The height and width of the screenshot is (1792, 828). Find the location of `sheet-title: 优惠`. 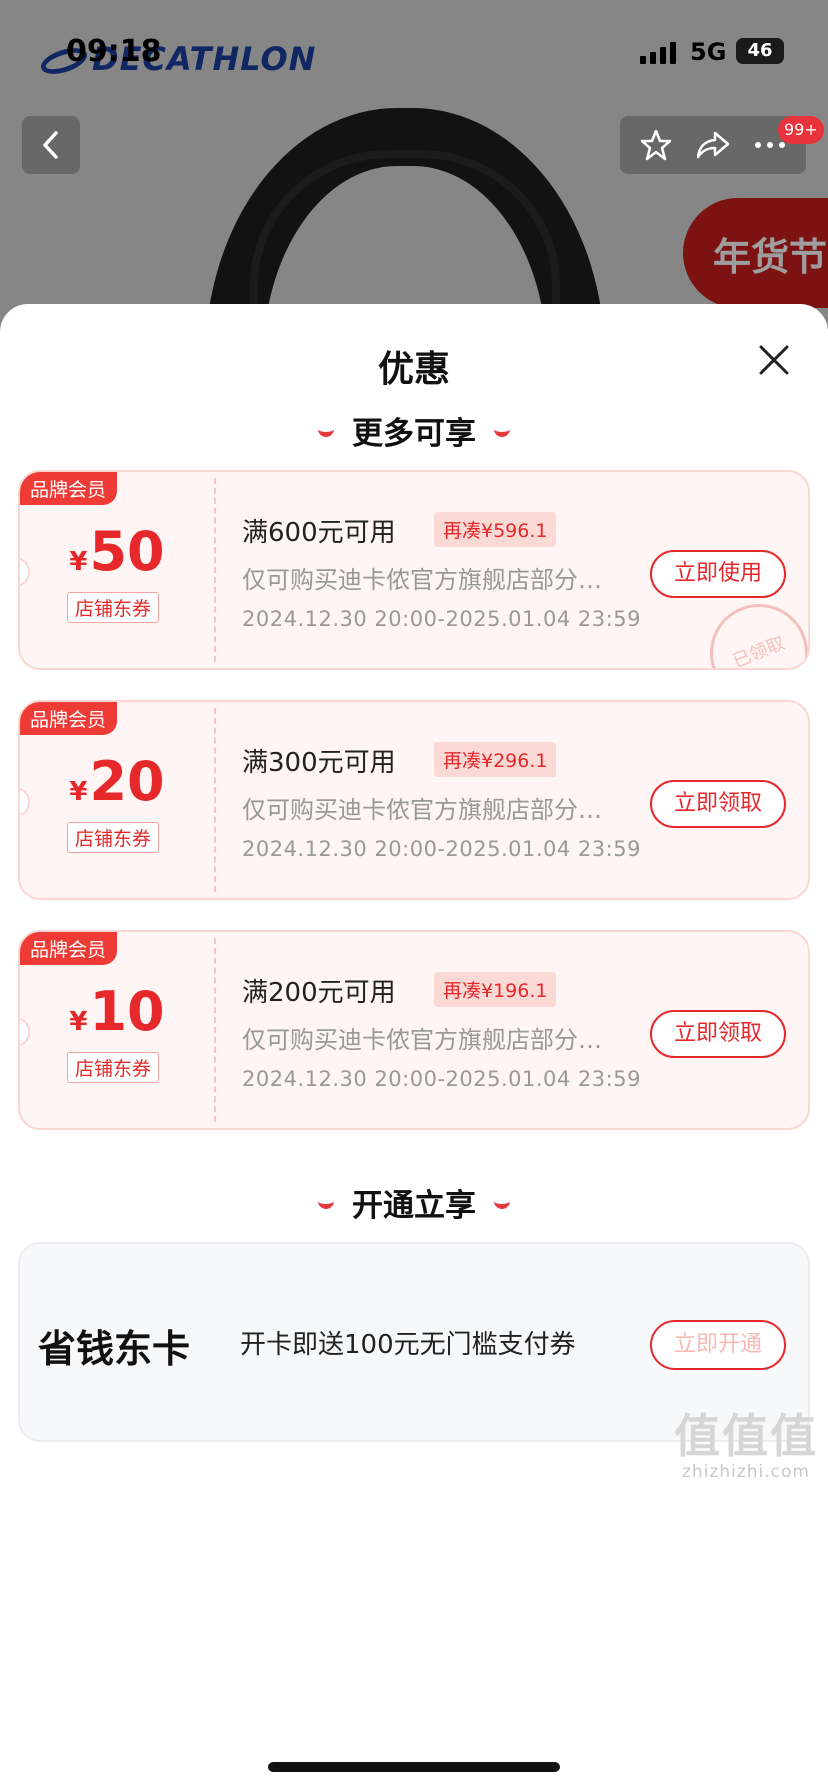

sheet-title: 优惠 is located at coordinates (413, 369).